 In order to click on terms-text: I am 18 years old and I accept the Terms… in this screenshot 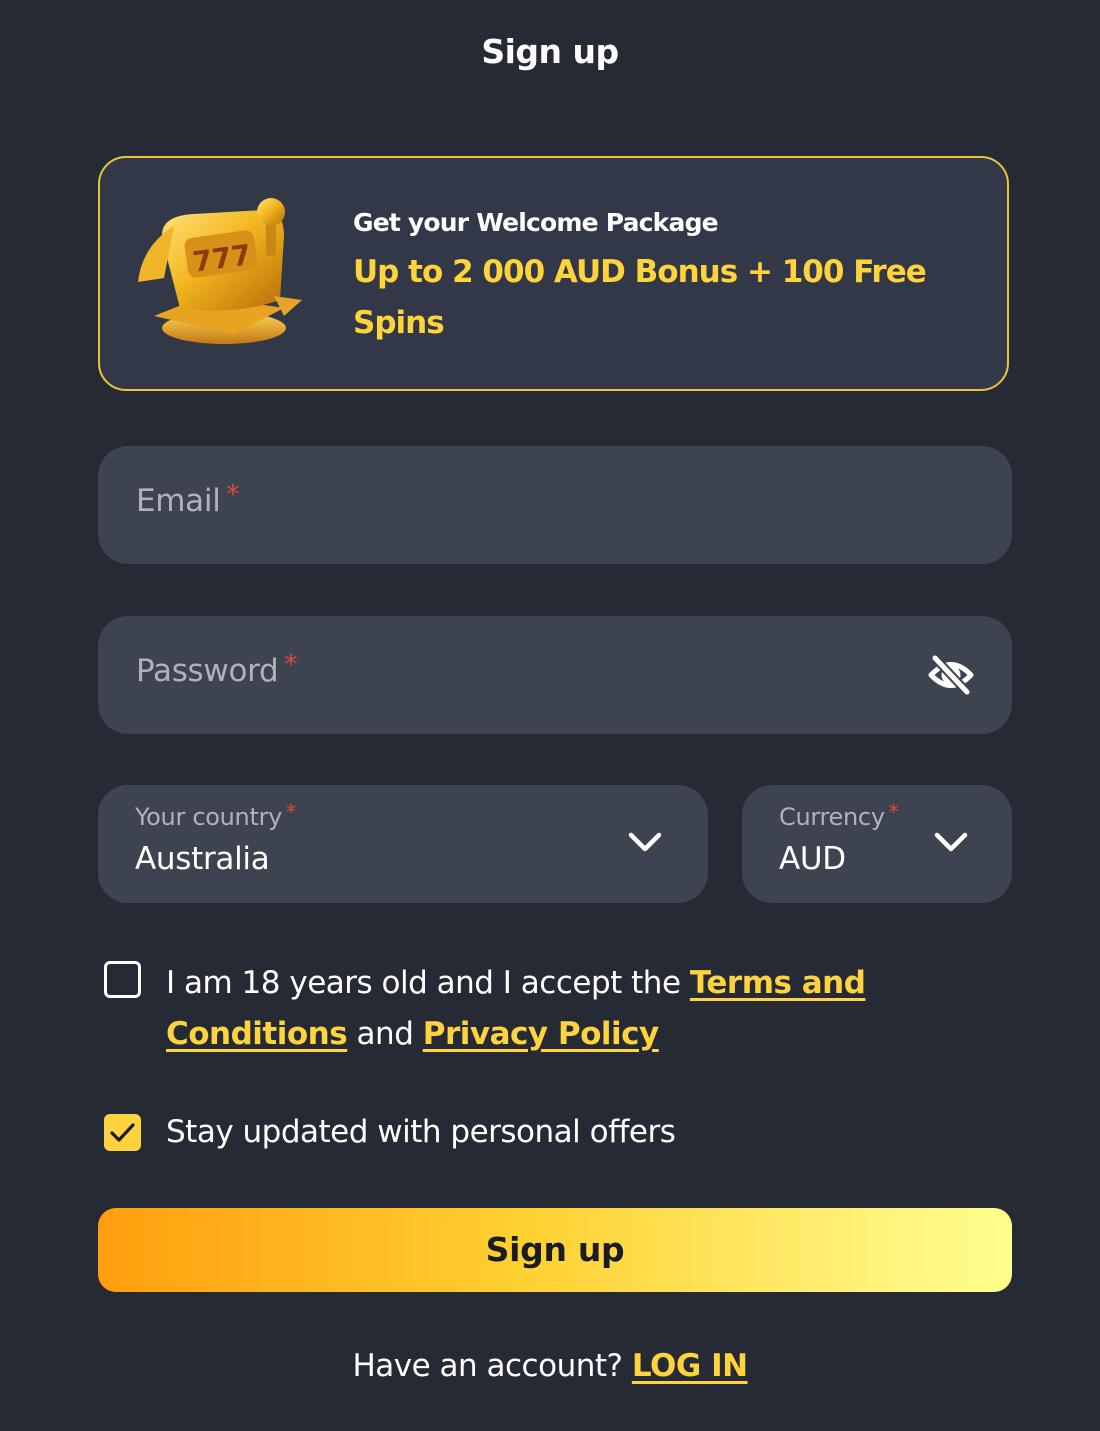, I will do `click(516, 1008)`.